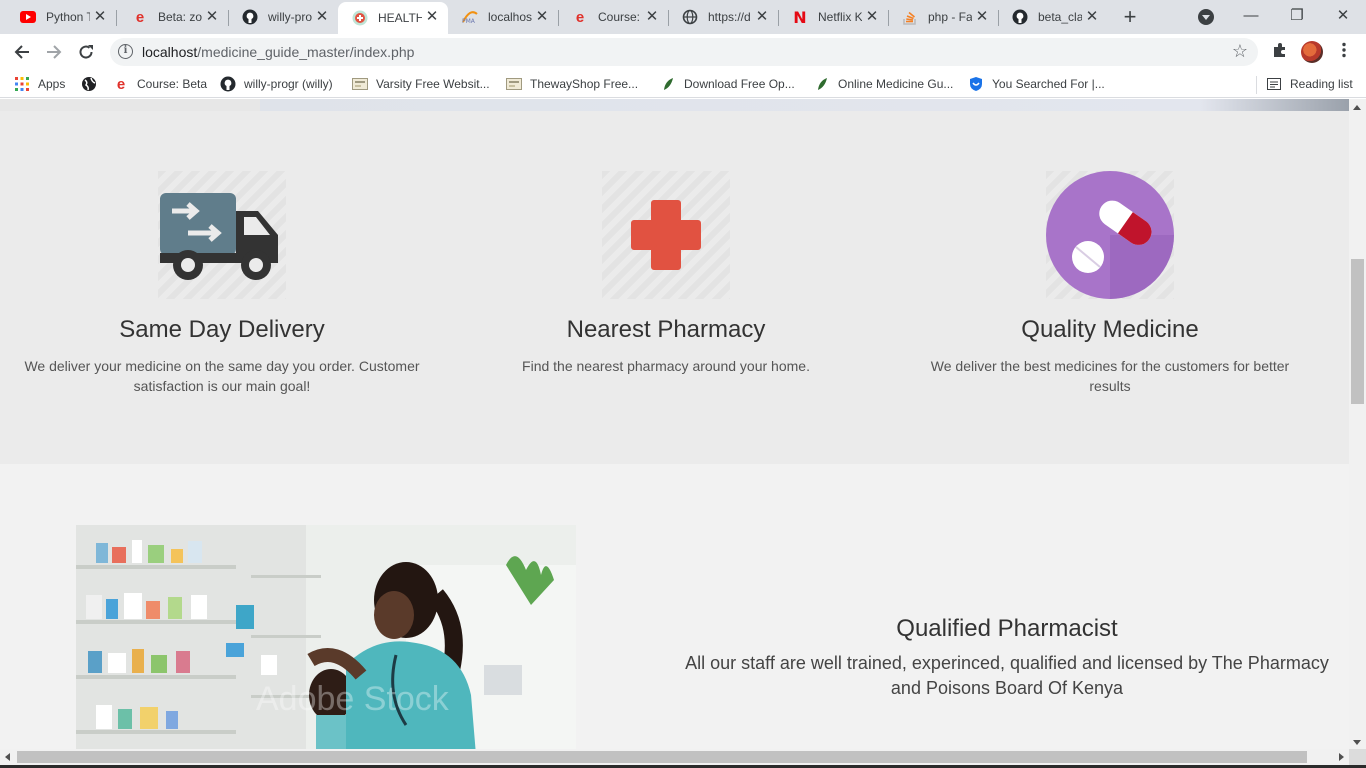 This screenshot has width=1366, height=768. Describe the element at coordinates (976, 84) in the screenshot. I see `shield-icon` at that location.